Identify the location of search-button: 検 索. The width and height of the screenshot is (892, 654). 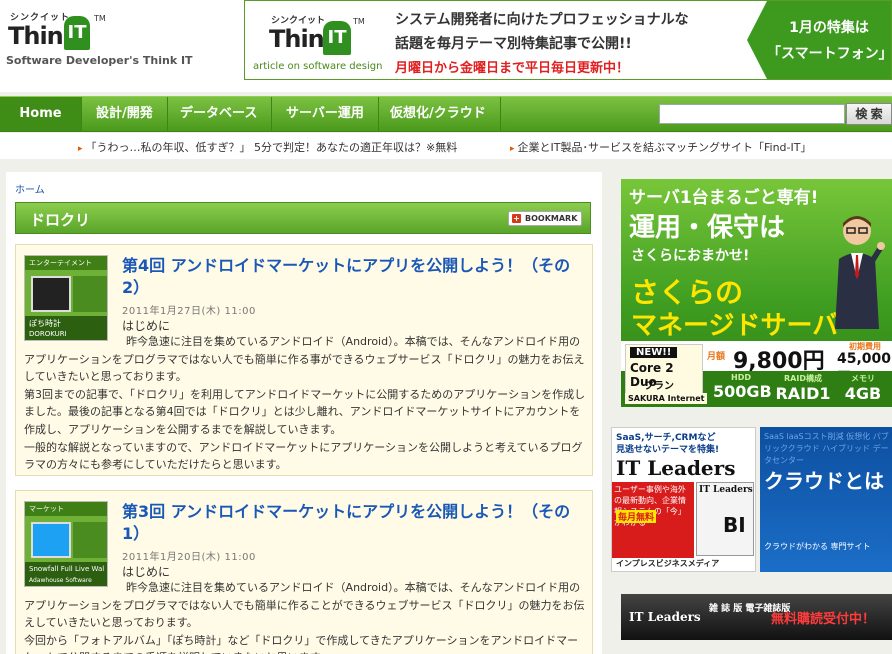
(869, 114).